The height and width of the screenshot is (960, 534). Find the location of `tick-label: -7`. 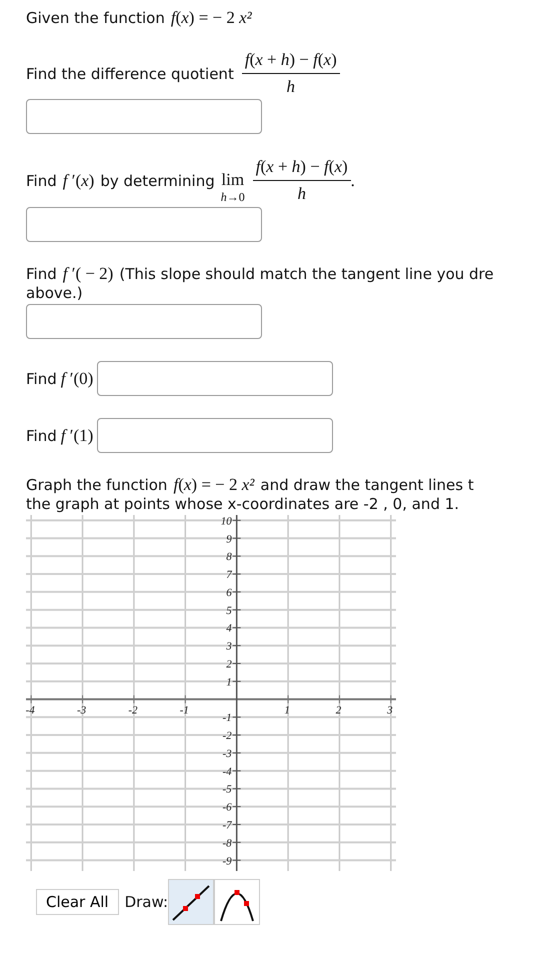

tick-label: -7 is located at coordinates (227, 825).